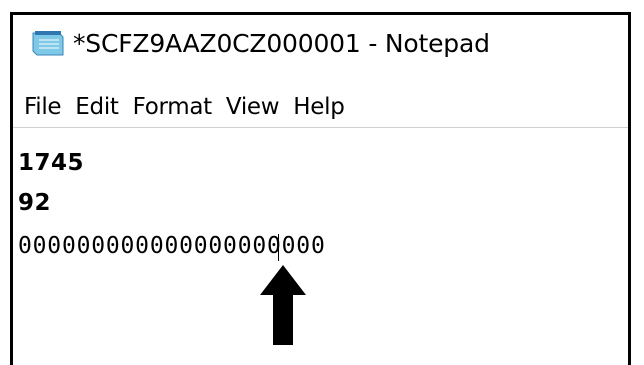 This screenshot has width=644, height=365. What do you see at coordinates (35, 203) in the screenshot?
I see `editor-line-2: 92` at bounding box center [35, 203].